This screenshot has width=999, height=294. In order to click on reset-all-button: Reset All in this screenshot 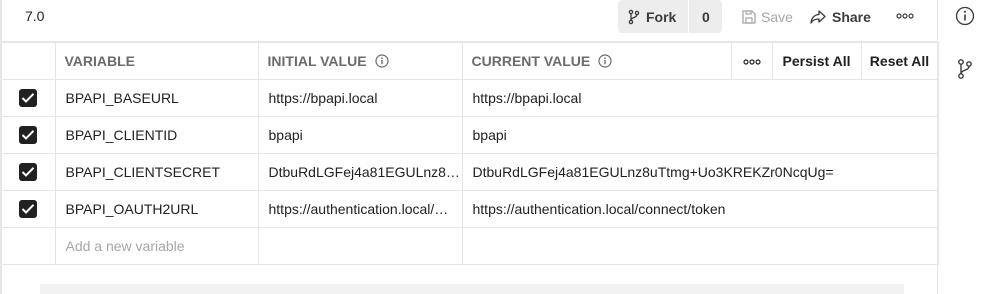, I will do `click(899, 61)`.